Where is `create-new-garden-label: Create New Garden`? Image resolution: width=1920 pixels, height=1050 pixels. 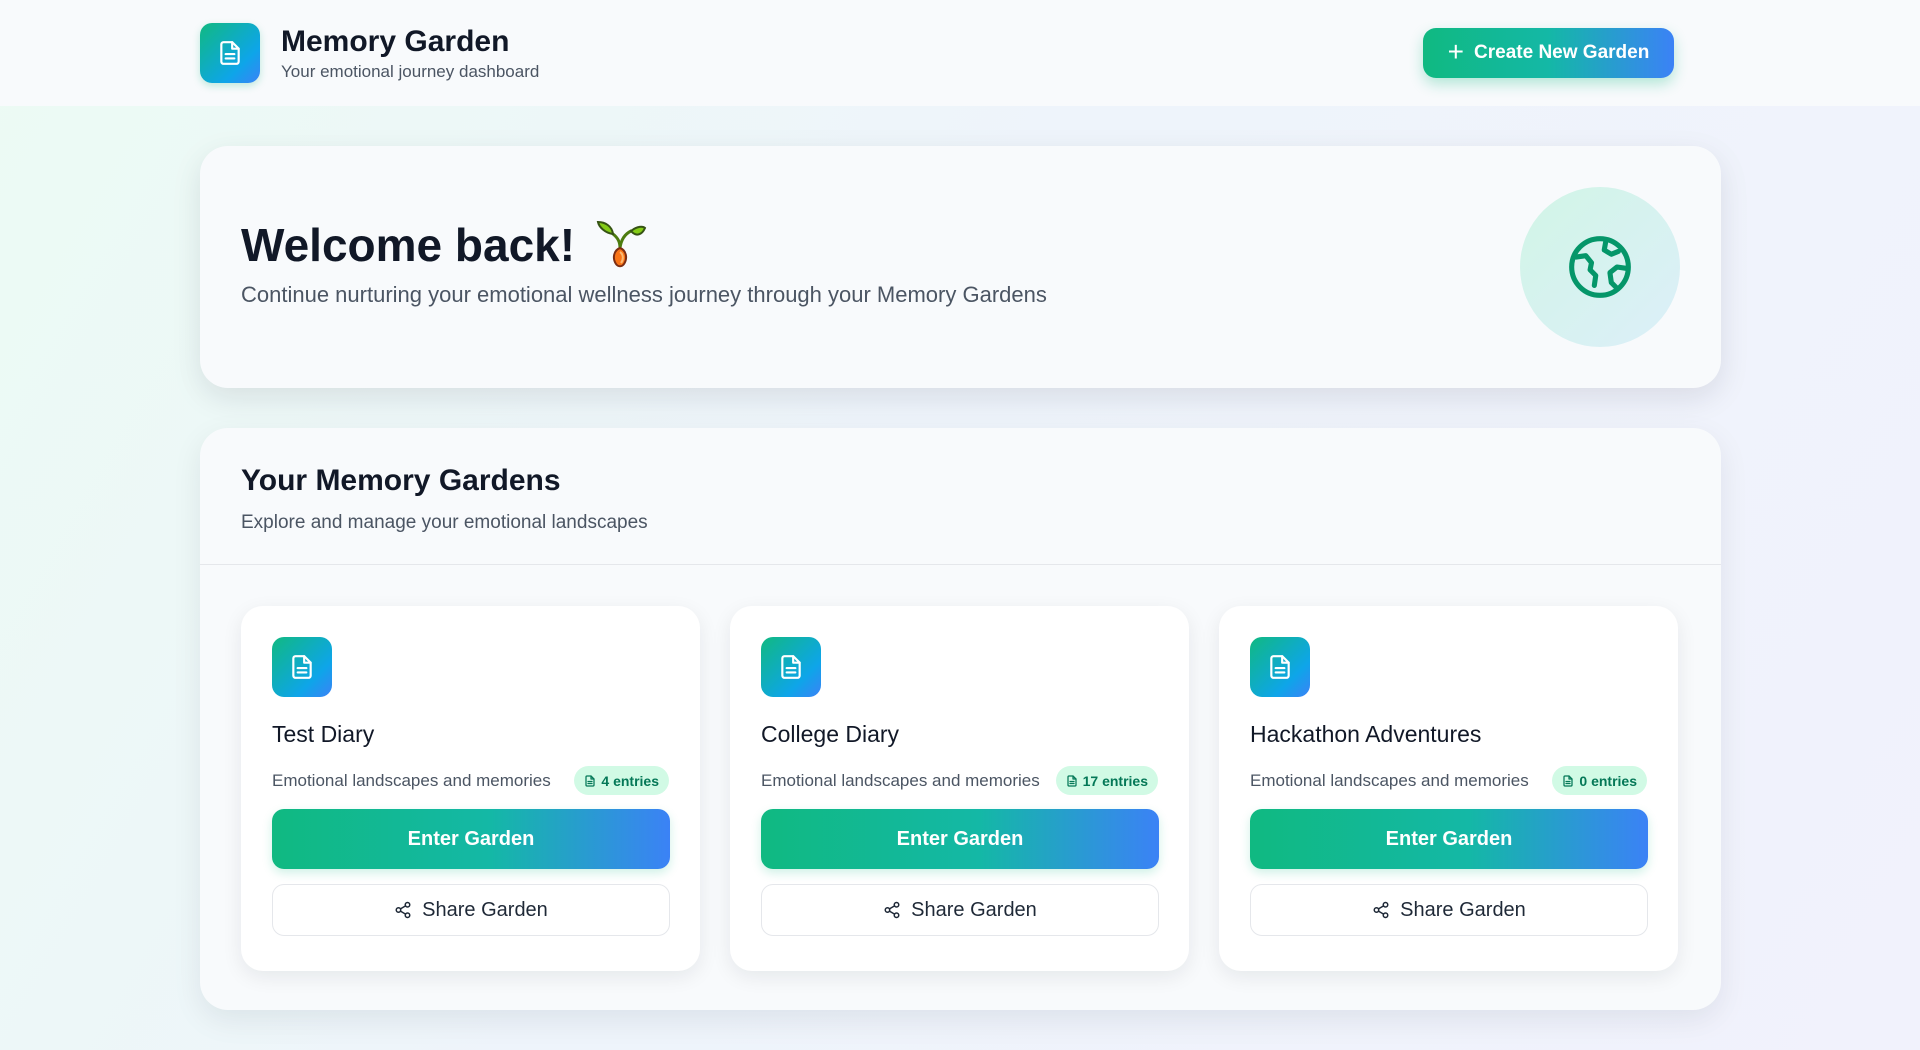 create-new-garden-label: Create New Garden is located at coordinates (1562, 52).